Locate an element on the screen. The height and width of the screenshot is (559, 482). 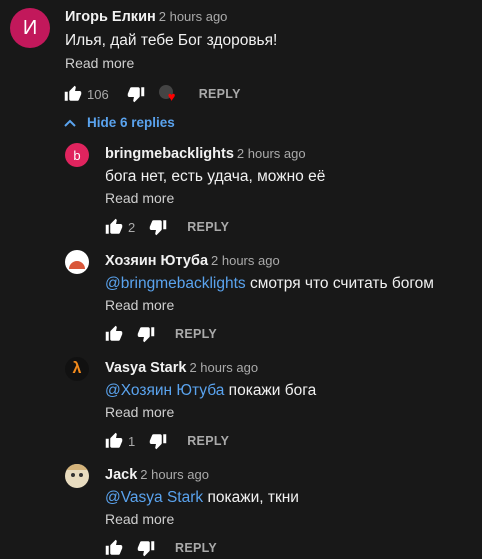
reply-body: покажи бога is located at coordinates (270, 390).